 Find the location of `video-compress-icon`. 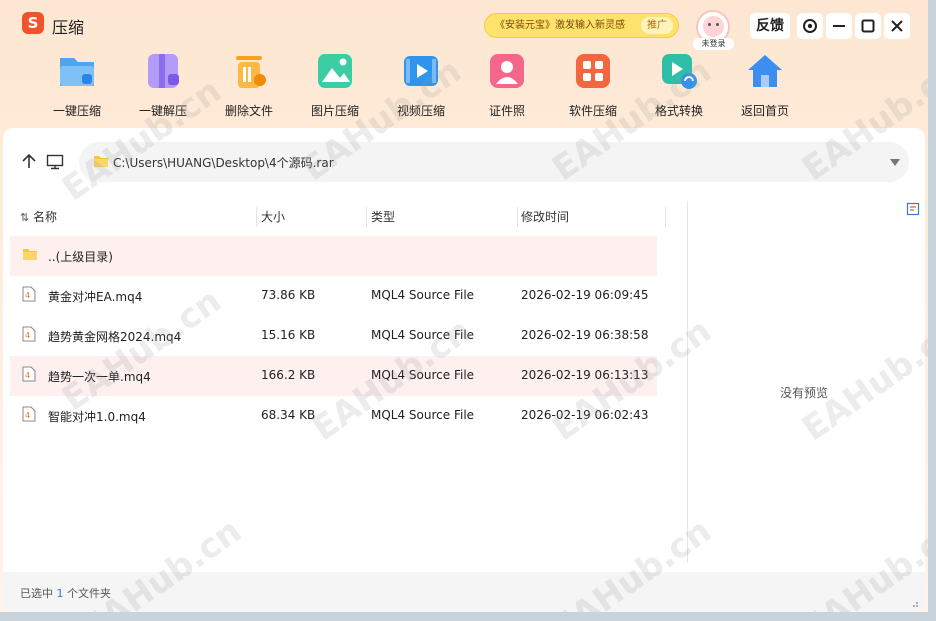

video-compress-icon is located at coordinates (421, 71).